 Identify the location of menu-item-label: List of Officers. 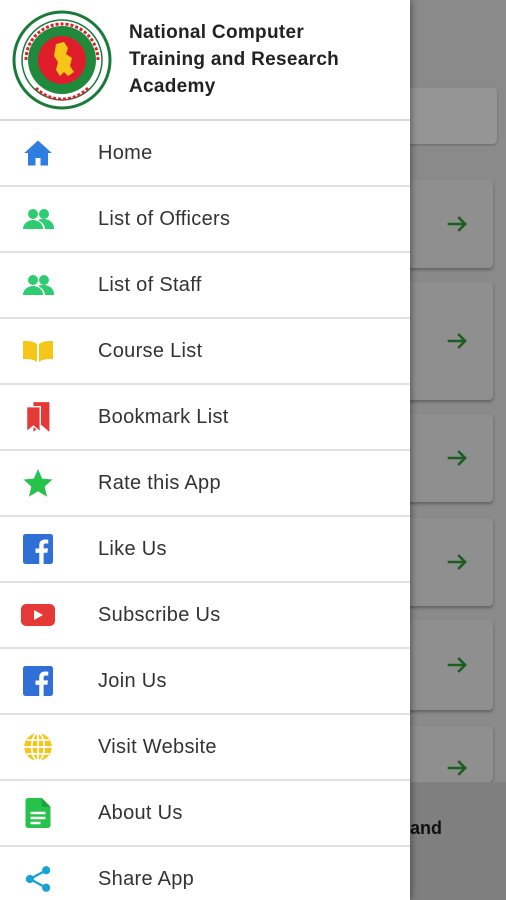
(164, 218).